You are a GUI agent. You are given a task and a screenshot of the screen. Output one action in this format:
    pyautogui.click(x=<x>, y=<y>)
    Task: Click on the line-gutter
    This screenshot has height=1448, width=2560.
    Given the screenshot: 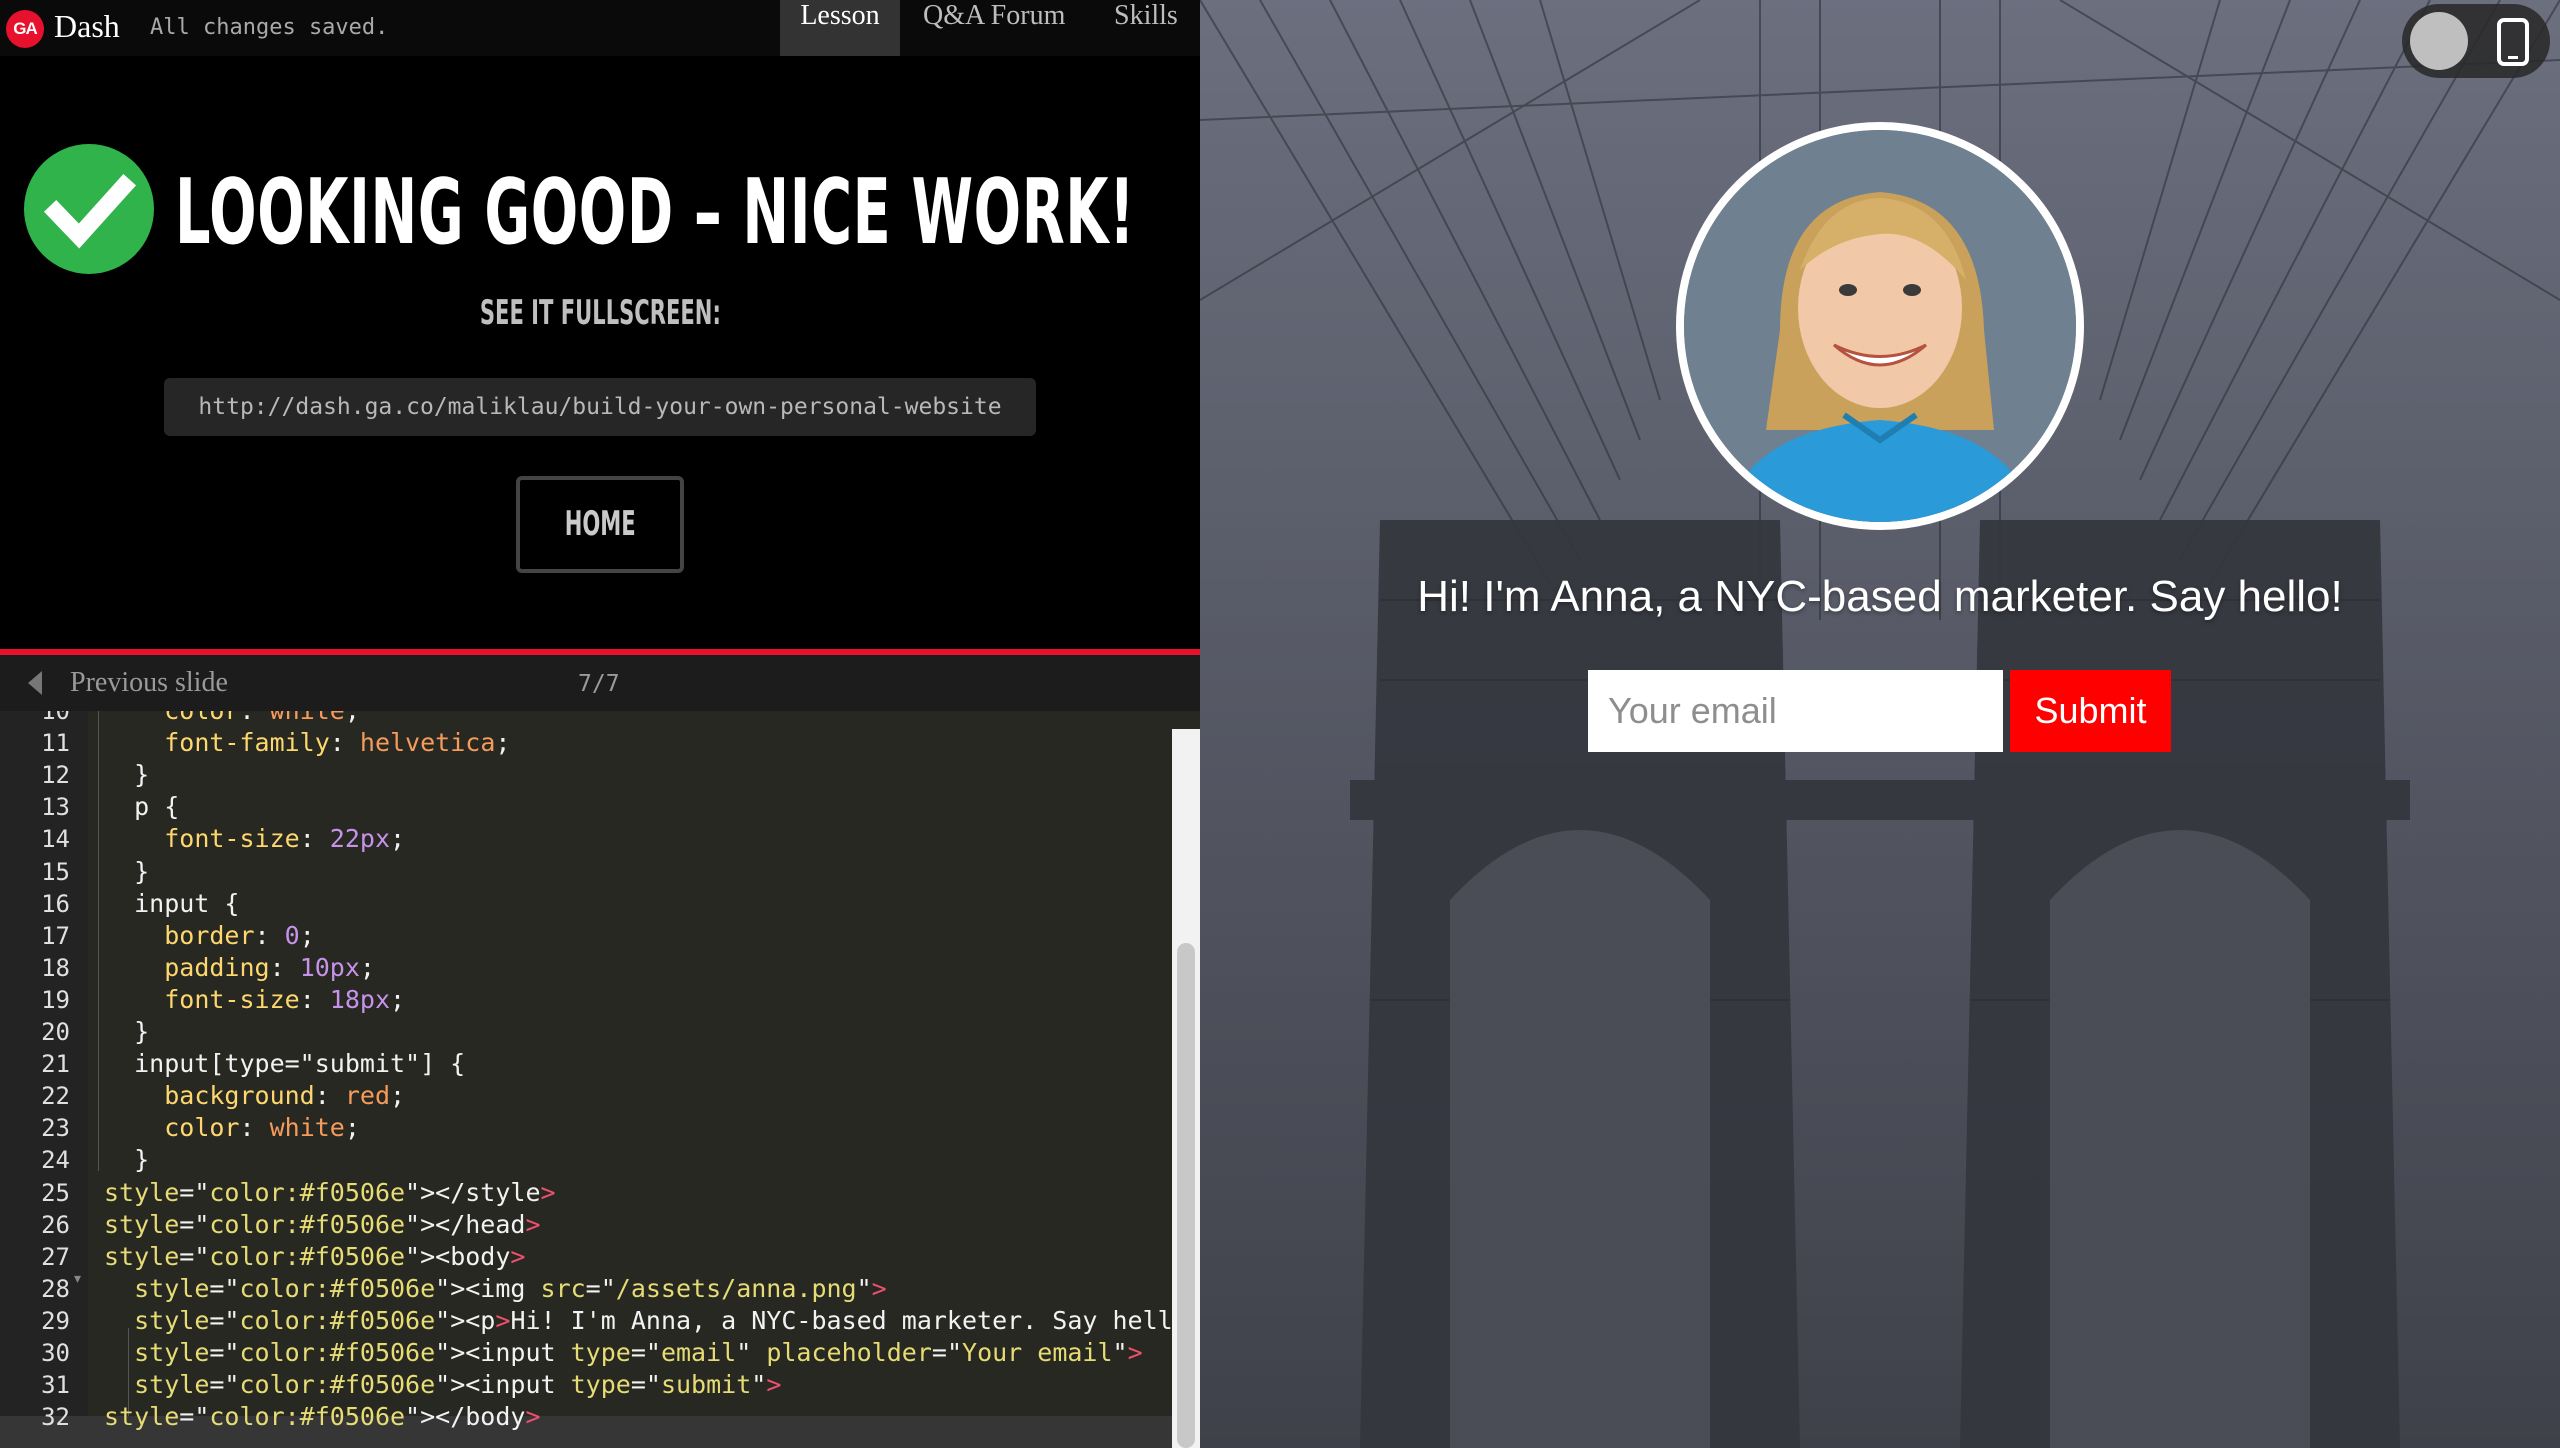 What is the action you would take?
    pyautogui.click(x=44, y=1079)
    